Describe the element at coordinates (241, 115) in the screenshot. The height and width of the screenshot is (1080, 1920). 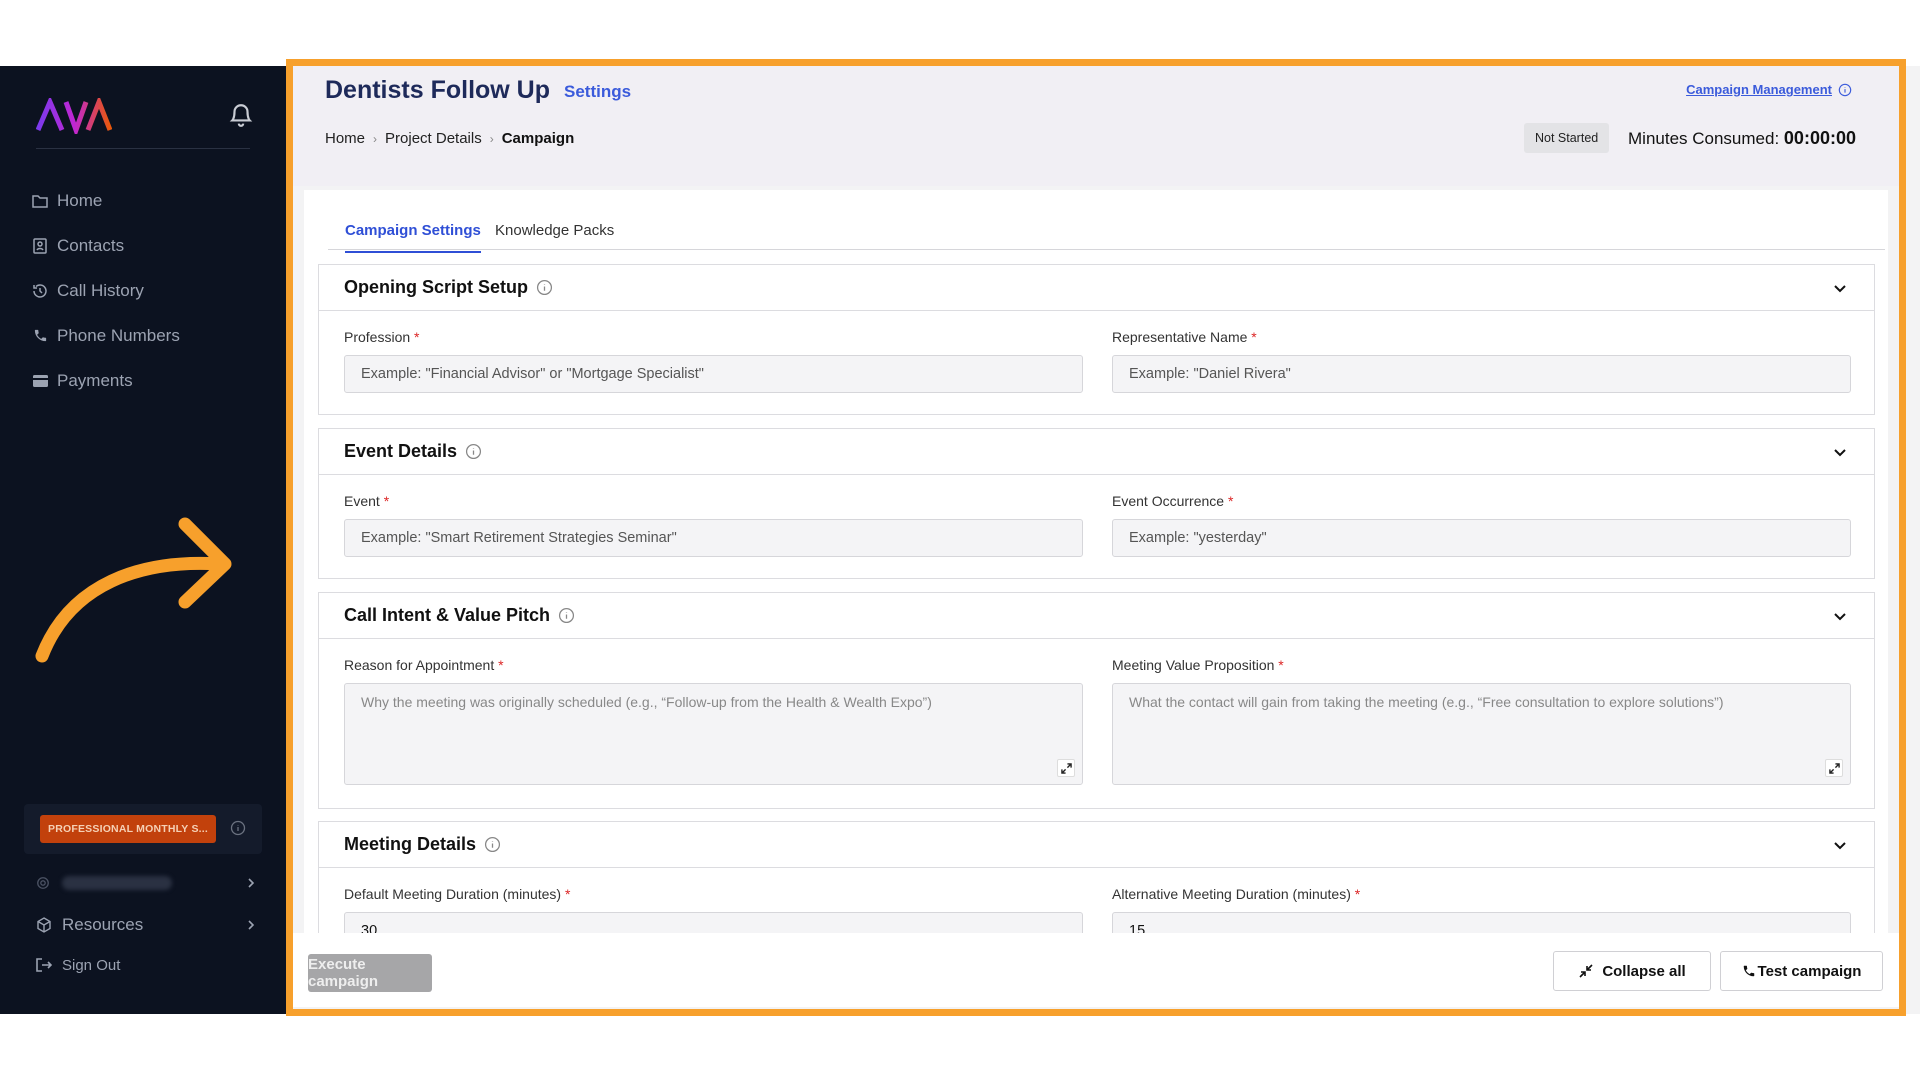
I see `bell-icon` at that location.